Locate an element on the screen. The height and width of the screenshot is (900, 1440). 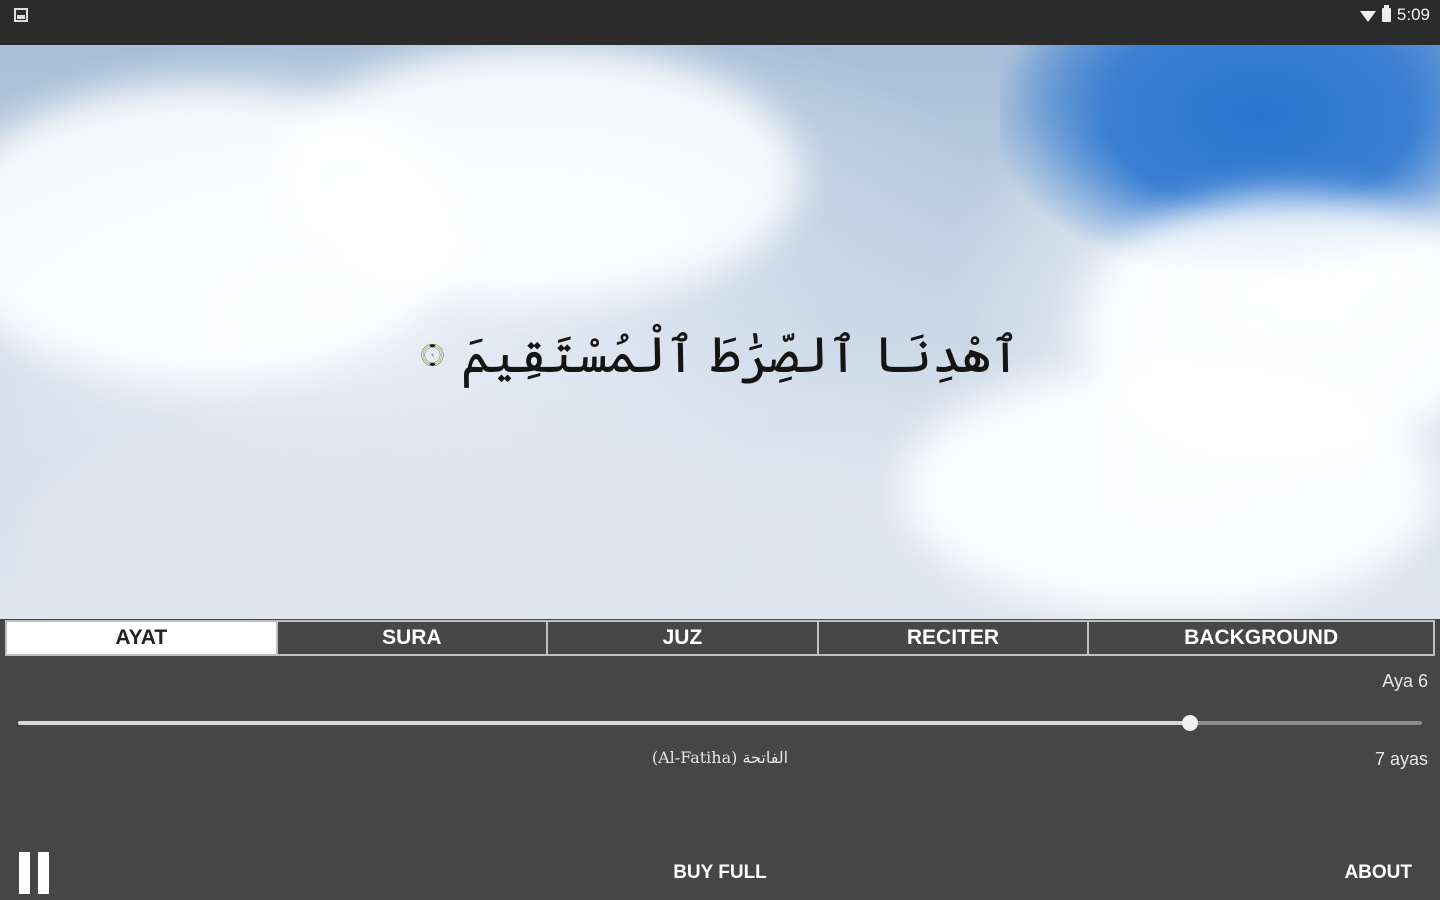
seek-progress is located at coordinates (604, 723).